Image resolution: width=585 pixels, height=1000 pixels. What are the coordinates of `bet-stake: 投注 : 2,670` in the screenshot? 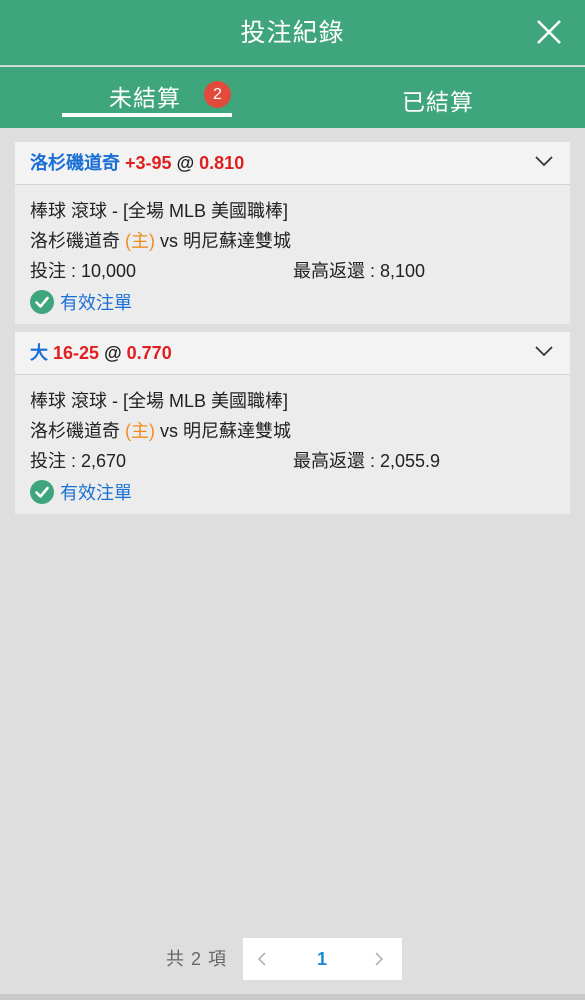 It's located at (78, 461).